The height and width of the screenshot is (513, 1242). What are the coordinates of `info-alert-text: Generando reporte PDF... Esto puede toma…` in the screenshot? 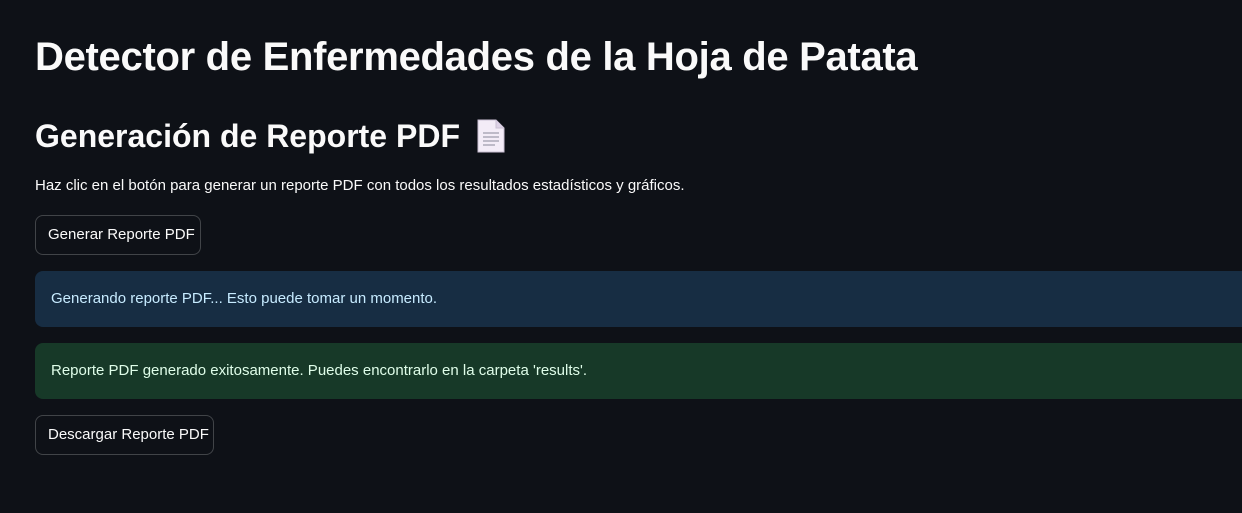 It's located at (244, 298).